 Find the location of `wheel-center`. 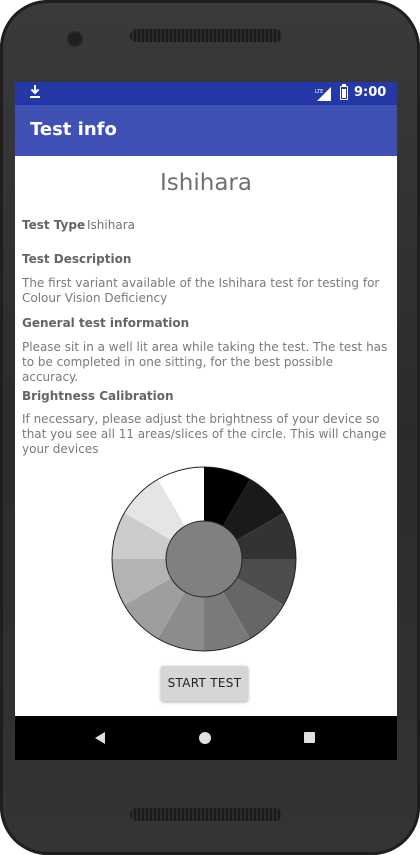

wheel-center is located at coordinates (204, 559).